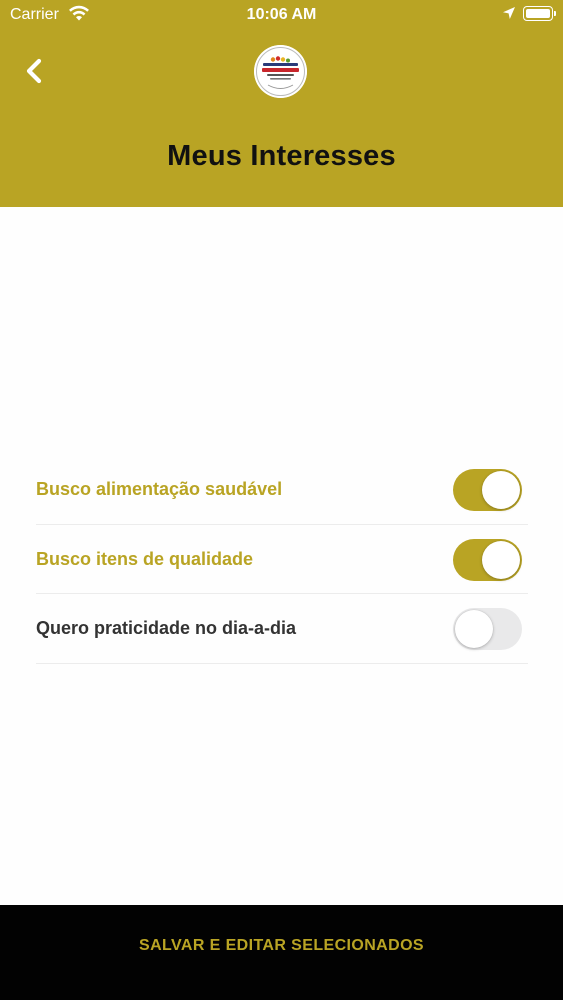  I want to click on status-bar: Carrier 10:06 AM, so click(281, 15).